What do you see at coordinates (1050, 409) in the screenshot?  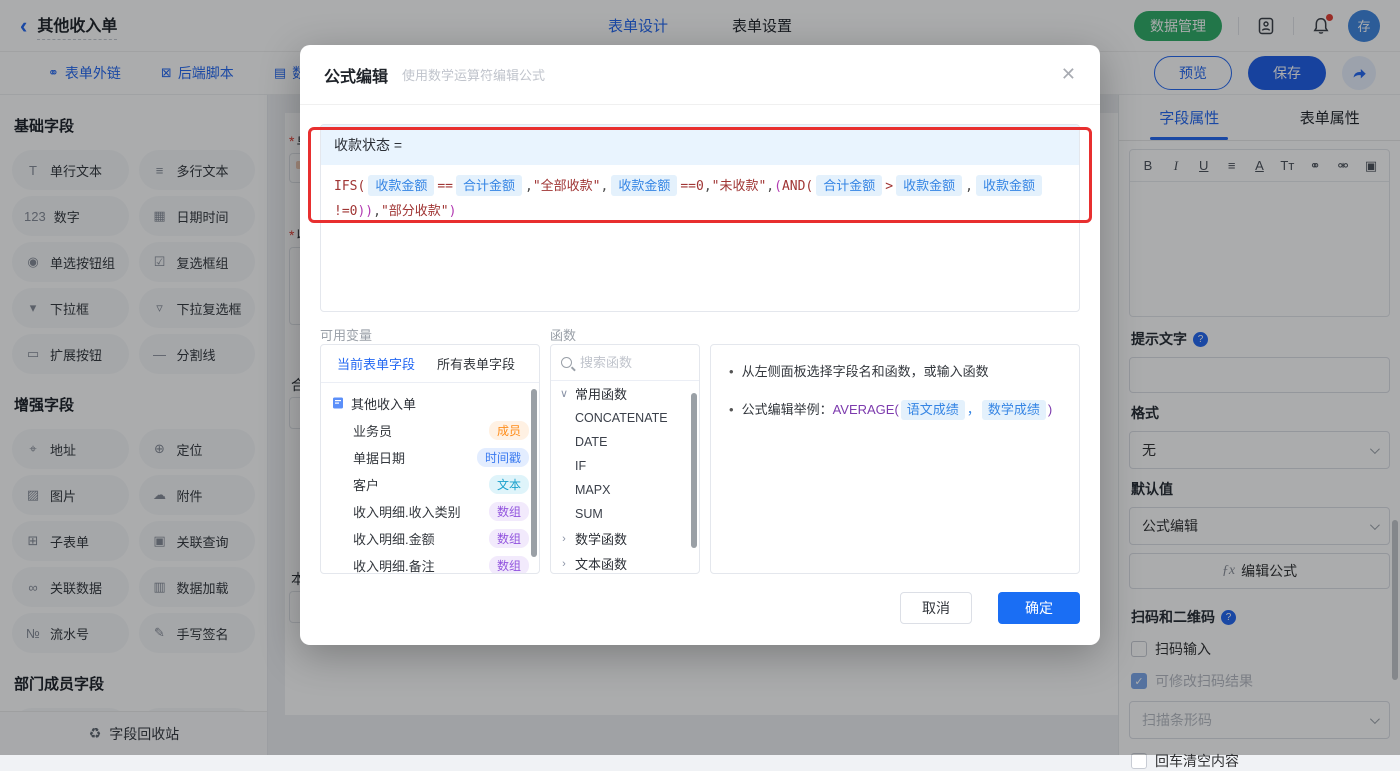 I see `example-close-paren: )` at bounding box center [1050, 409].